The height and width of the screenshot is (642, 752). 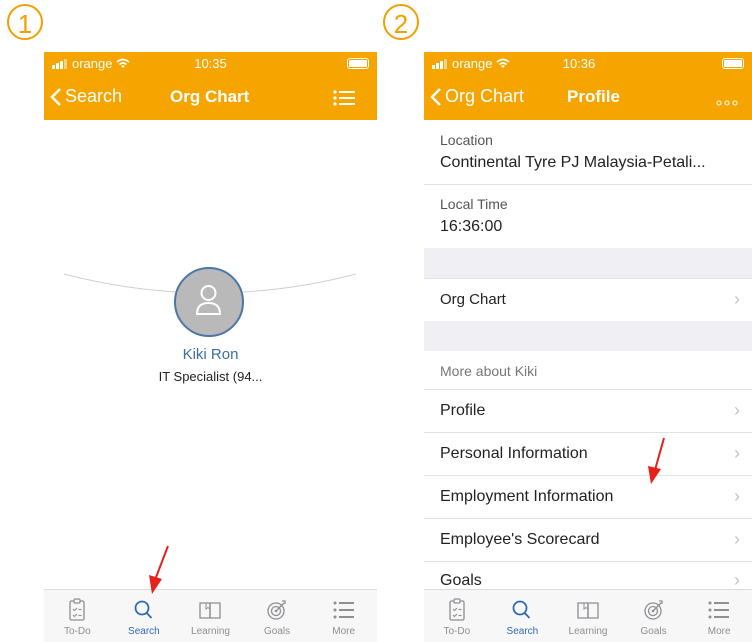 What do you see at coordinates (471, 226) in the screenshot?
I see `localtime-value: 16:36:00` at bounding box center [471, 226].